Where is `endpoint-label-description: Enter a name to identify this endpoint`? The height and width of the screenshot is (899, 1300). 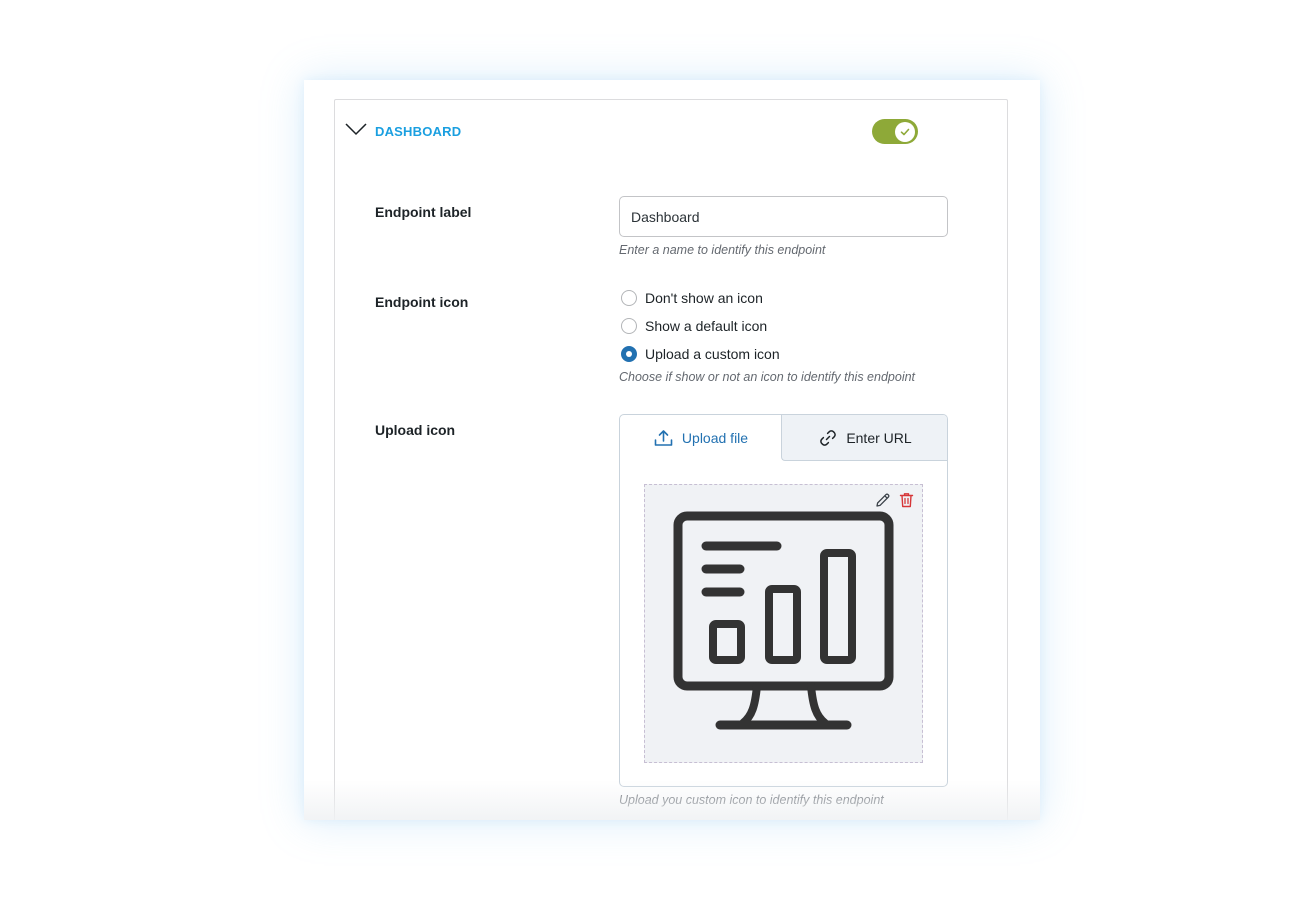
endpoint-label-description: Enter a name to identify this endpoint is located at coordinates (722, 250).